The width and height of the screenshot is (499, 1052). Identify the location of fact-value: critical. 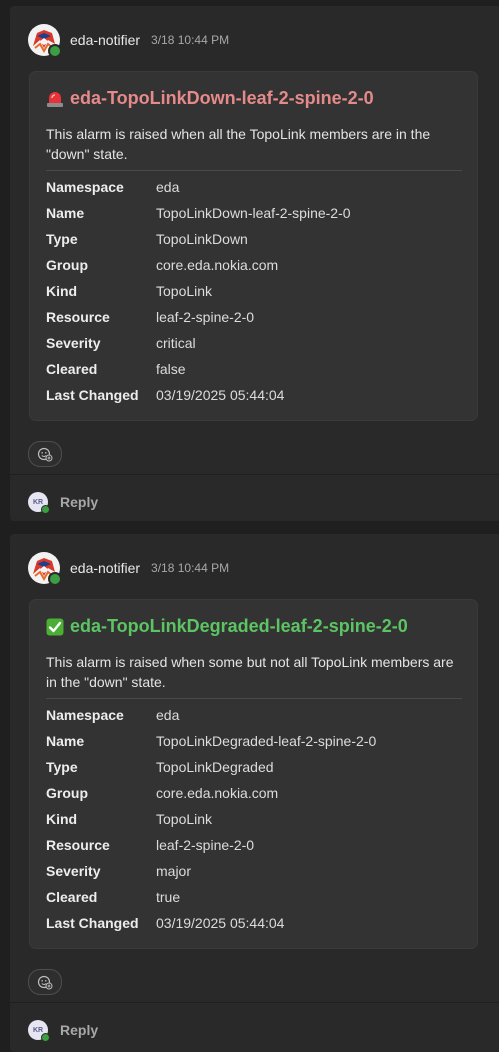
(176, 343).